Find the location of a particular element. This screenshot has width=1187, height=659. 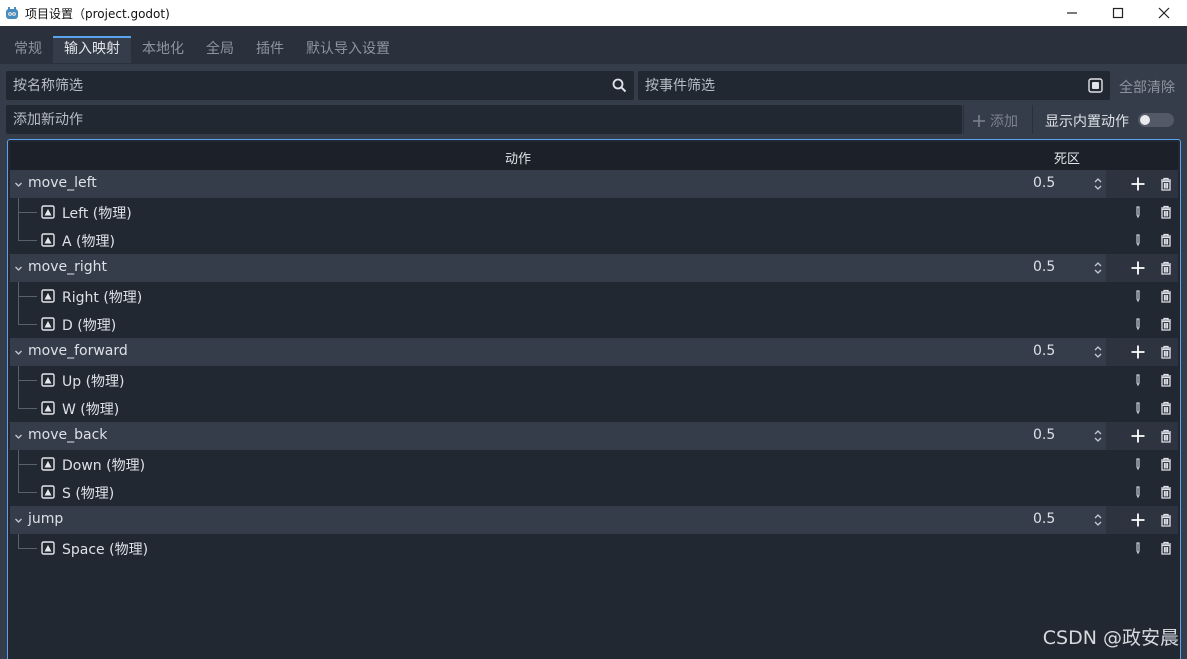

tab-input-map: 输入映射 is located at coordinates (92, 49).